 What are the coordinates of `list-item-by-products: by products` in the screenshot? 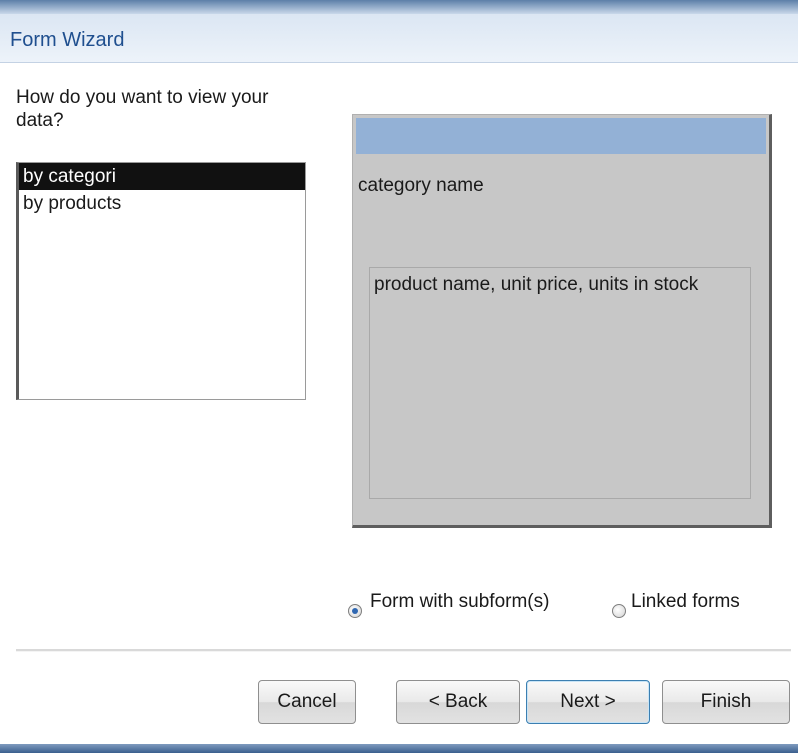 It's located at (162, 203).